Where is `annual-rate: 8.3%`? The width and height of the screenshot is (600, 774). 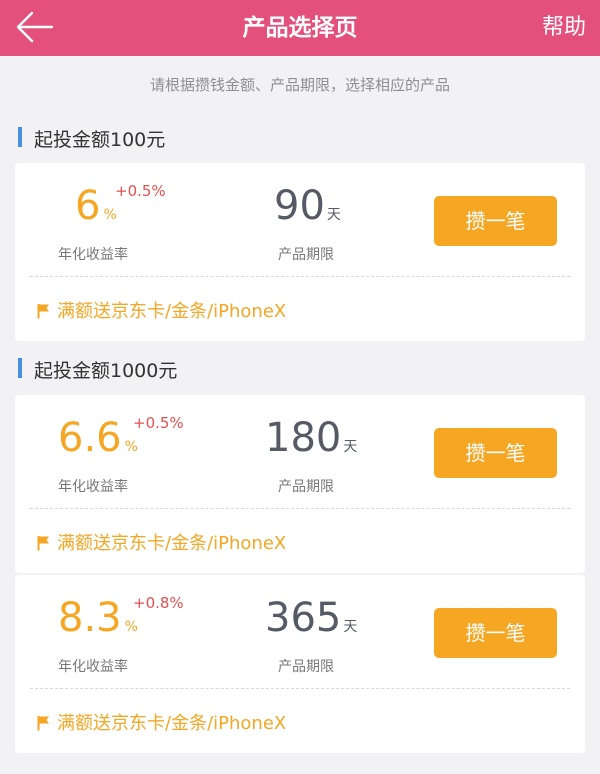 annual-rate: 8.3% is located at coordinates (98, 618).